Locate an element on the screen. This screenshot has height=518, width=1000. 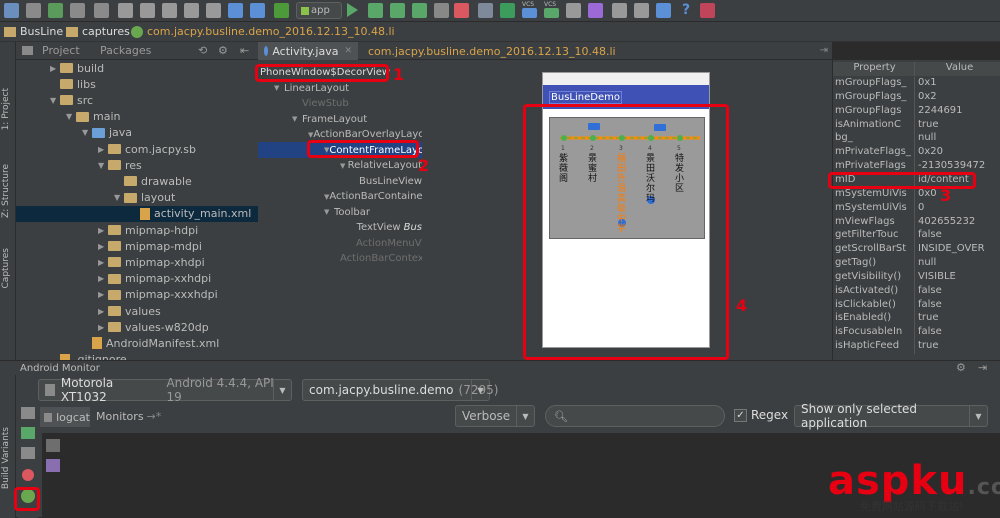
tab-list-icon: ⇥ is located at coordinates (824, 50).